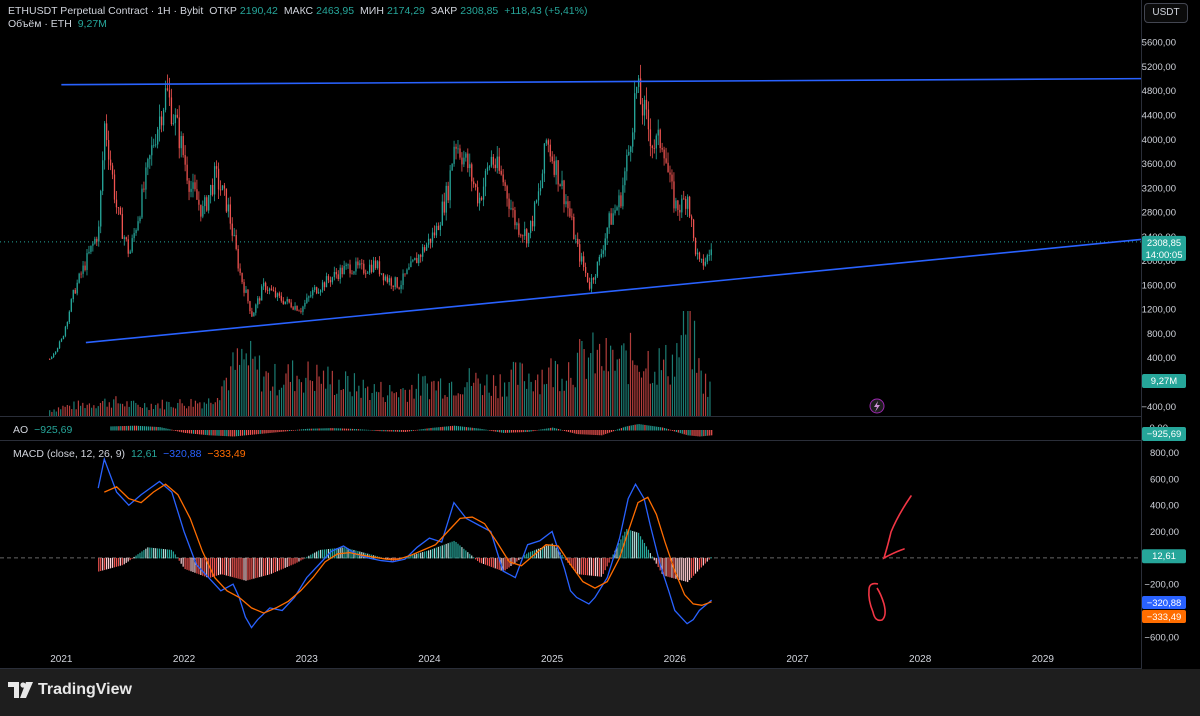  What do you see at coordinates (53, 430) in the screenshot?
I see `ao-value: −925,69` at bounding box center [53, 430].